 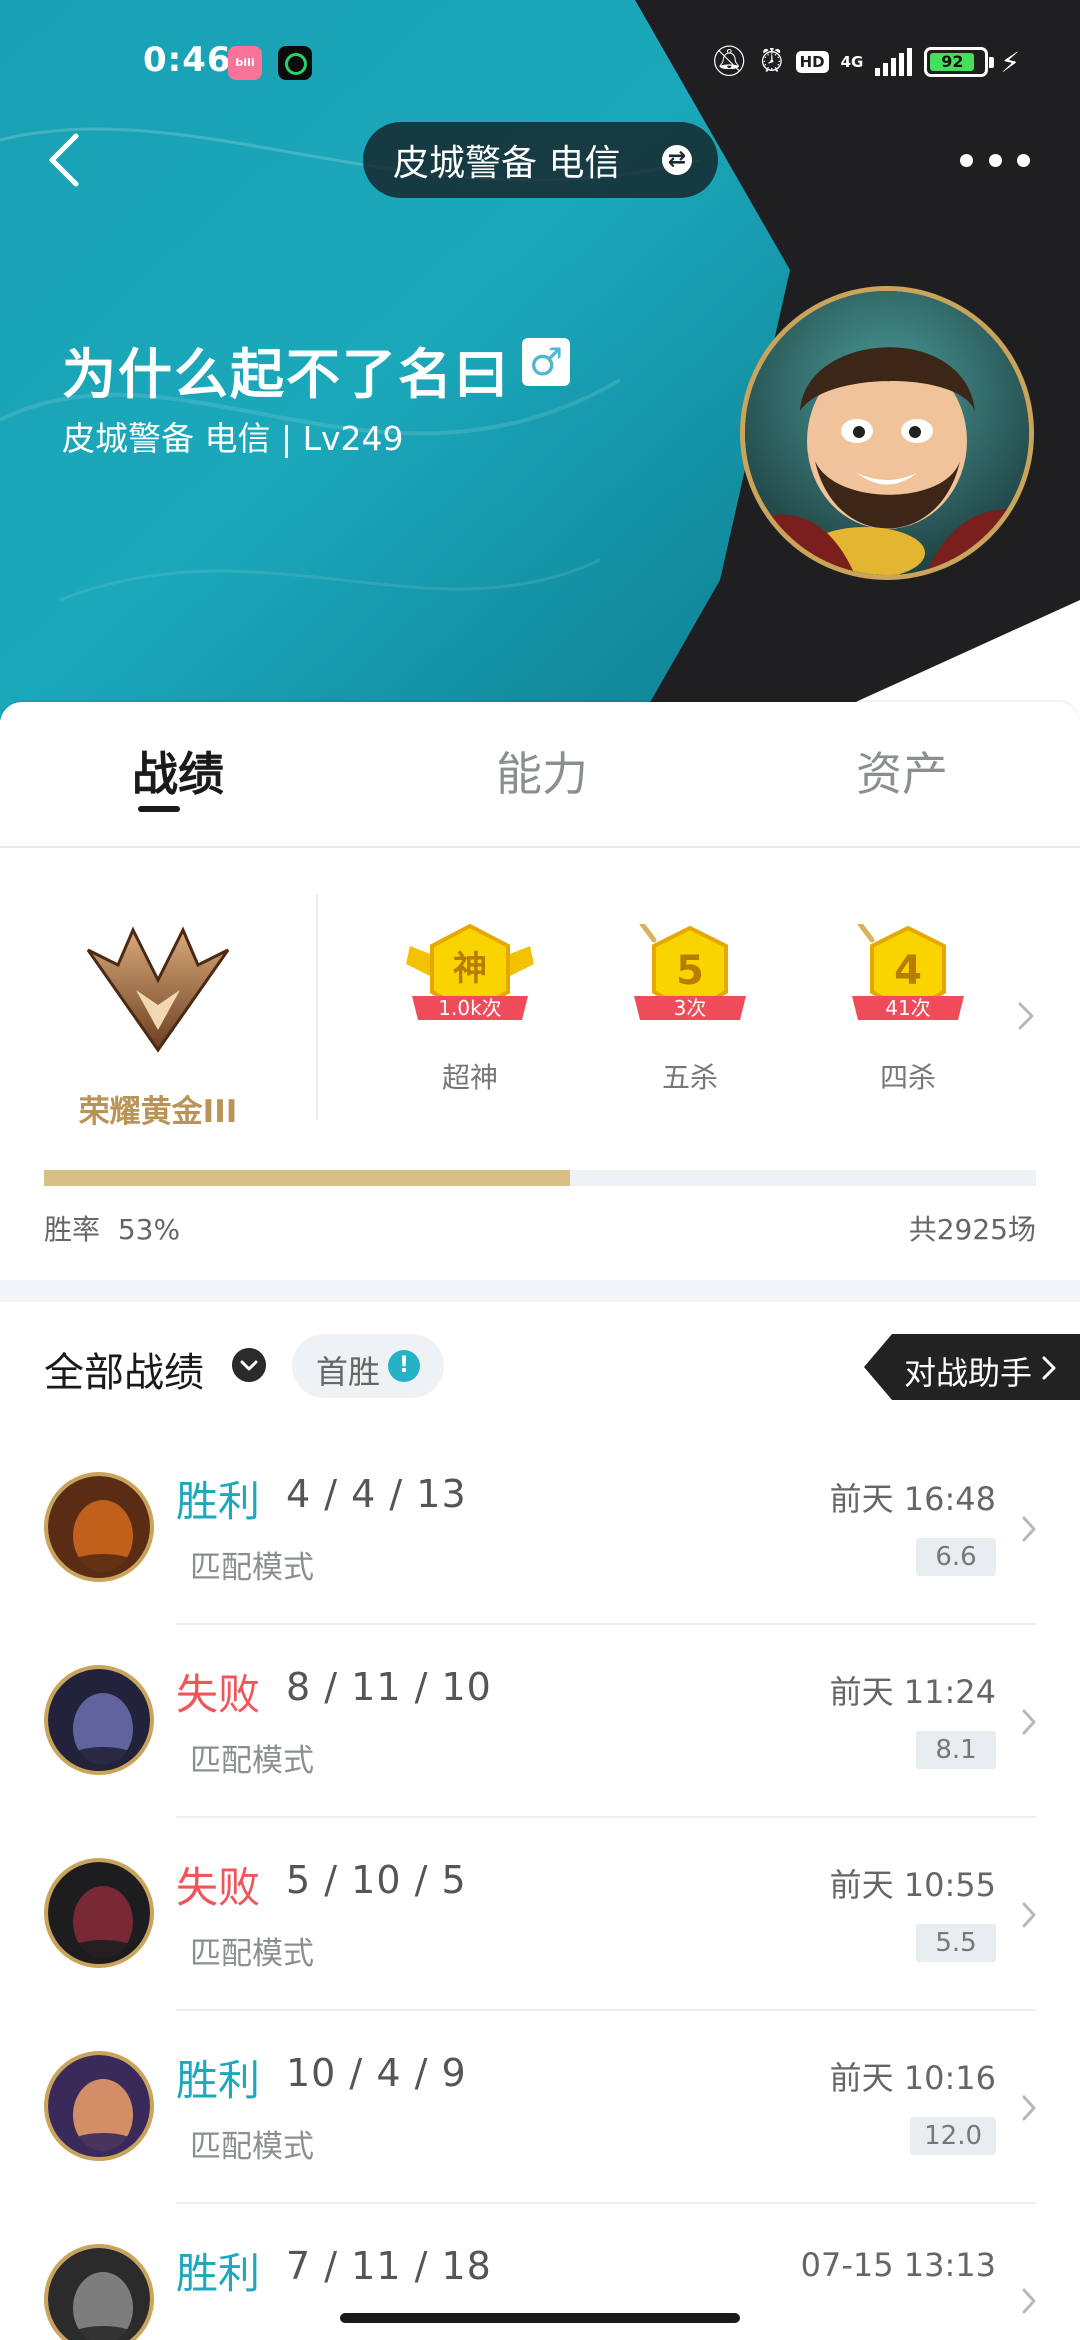 I want to click on avatar-portrait, so click(x=887, y=433).